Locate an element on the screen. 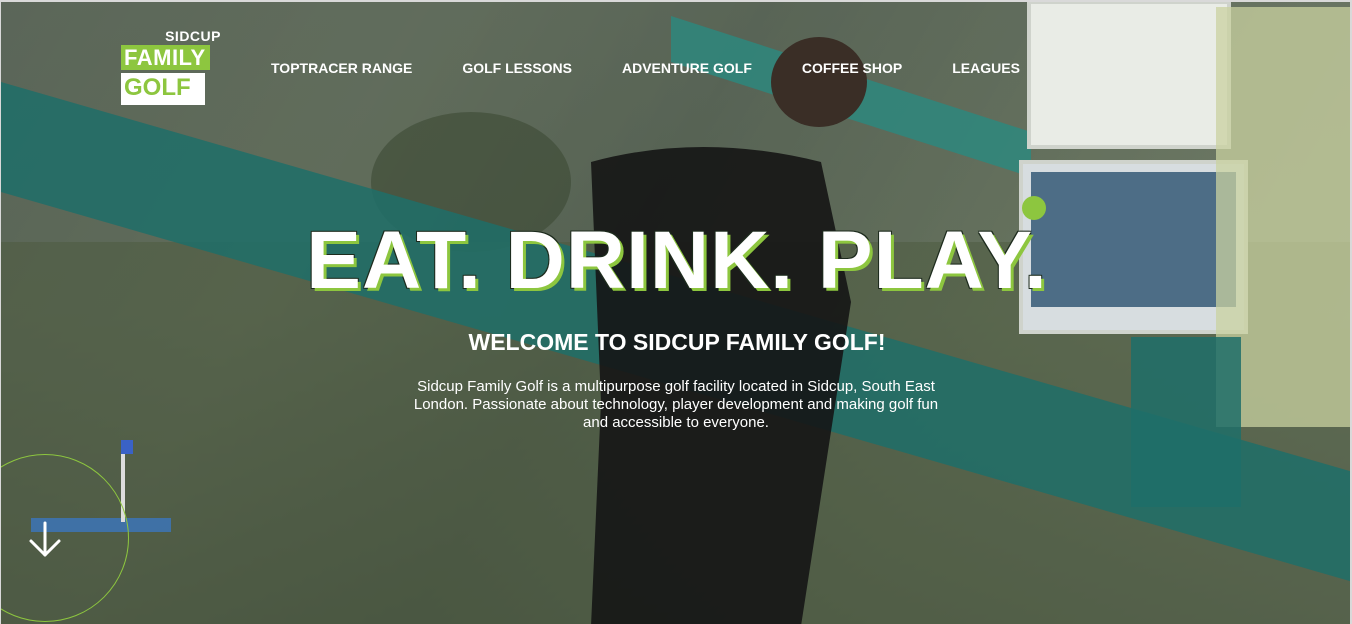 Image resolution: width=1352 pixels, height=624 pixels. logo-family-text: FAMILY is located at coordinates (165, 57).